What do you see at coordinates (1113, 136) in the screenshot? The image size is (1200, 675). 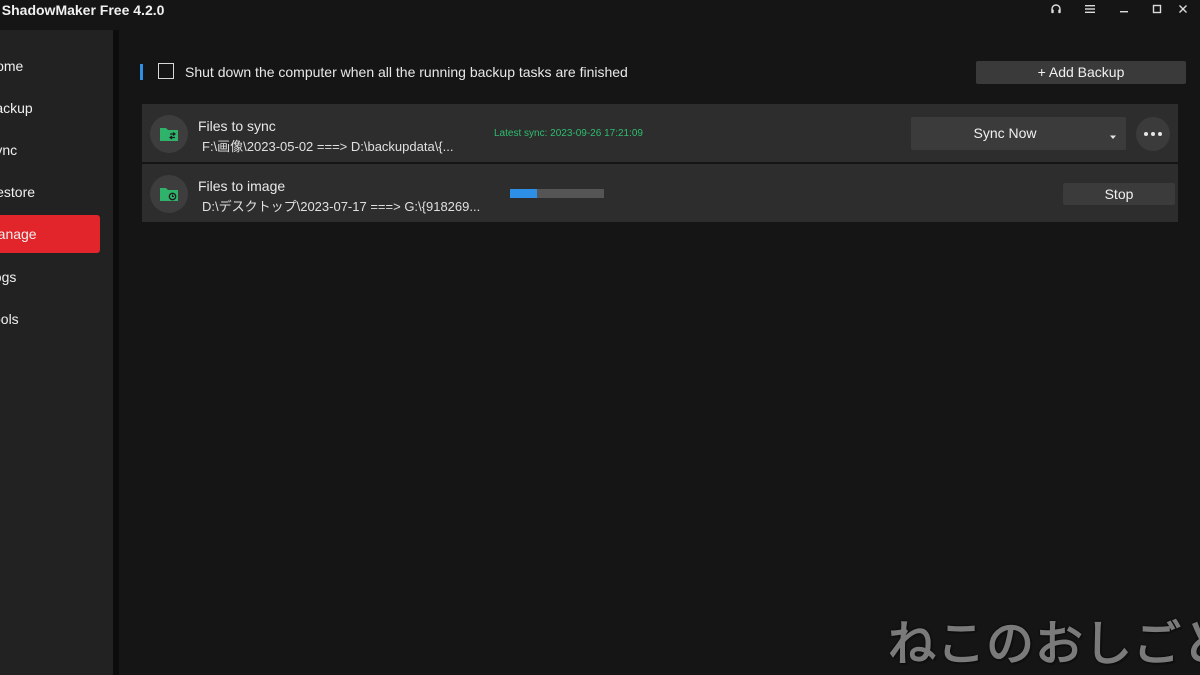 I see `caret-down-icon` at bounding box center [1113, 136].